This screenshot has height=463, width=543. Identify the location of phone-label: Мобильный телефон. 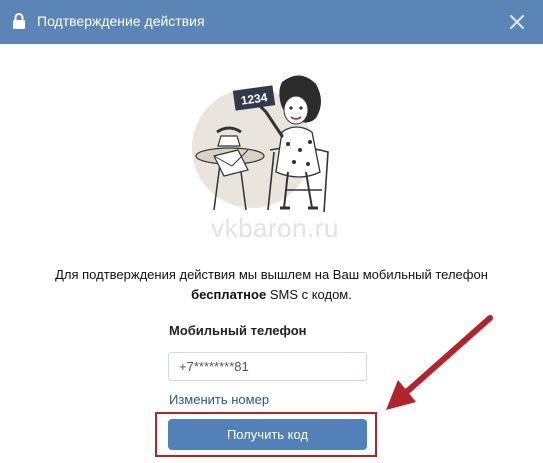
(238, 330).